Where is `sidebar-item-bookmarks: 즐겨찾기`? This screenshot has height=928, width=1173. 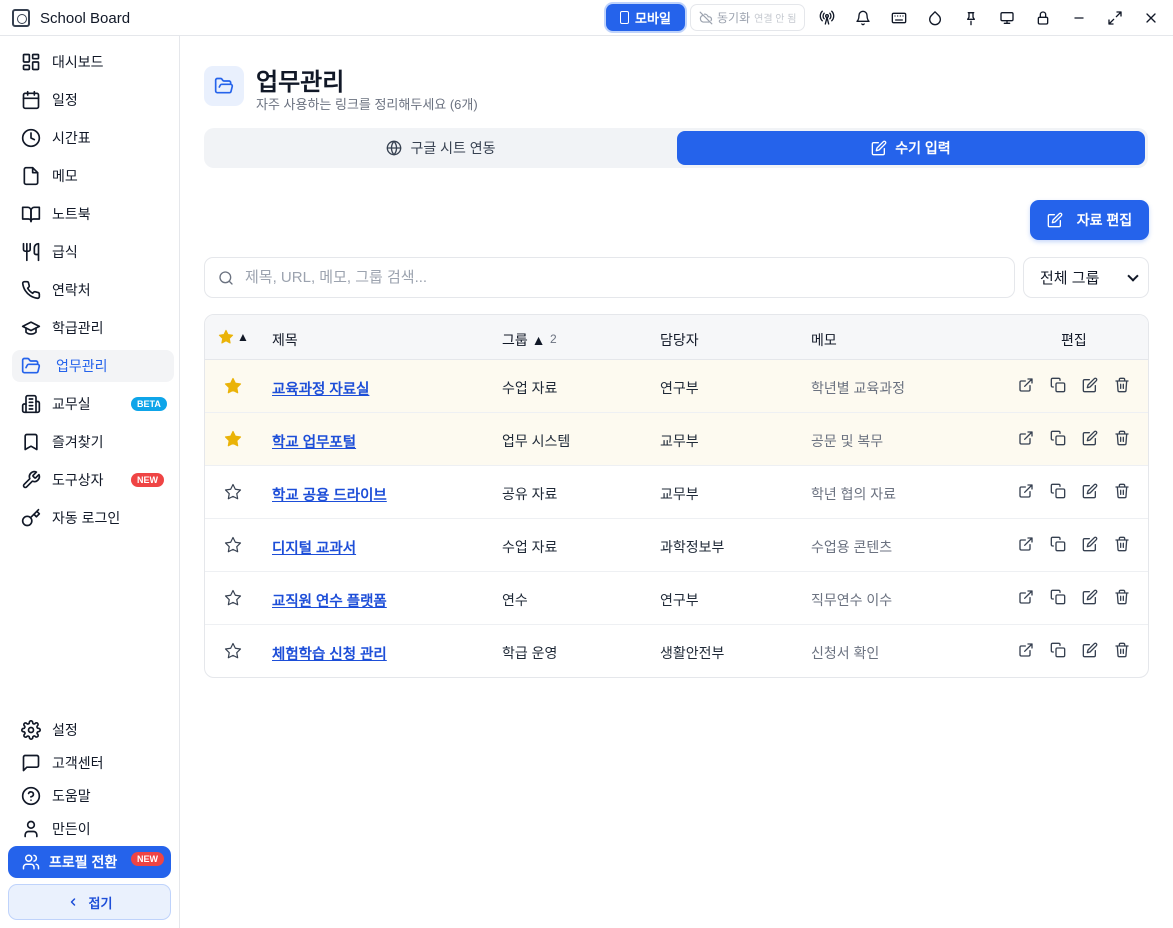
sidebar-item-bookmarks: 즐겨찾기 is located at coordinates (93, 442).